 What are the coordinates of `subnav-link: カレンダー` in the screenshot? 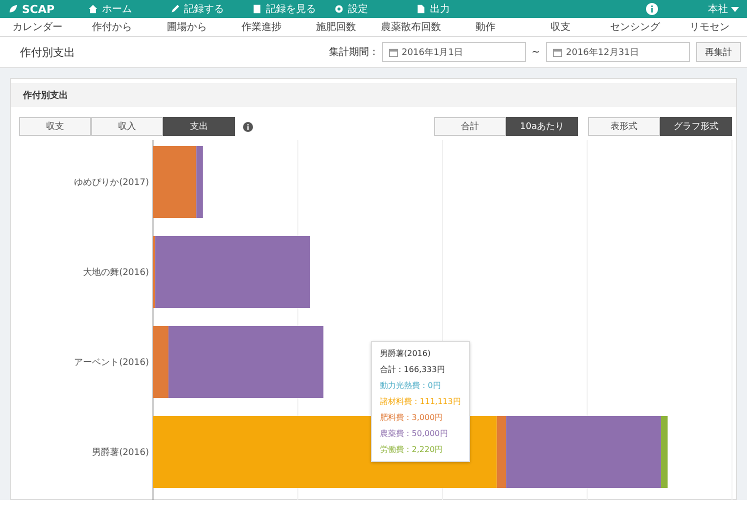 It's located at (37, 27).